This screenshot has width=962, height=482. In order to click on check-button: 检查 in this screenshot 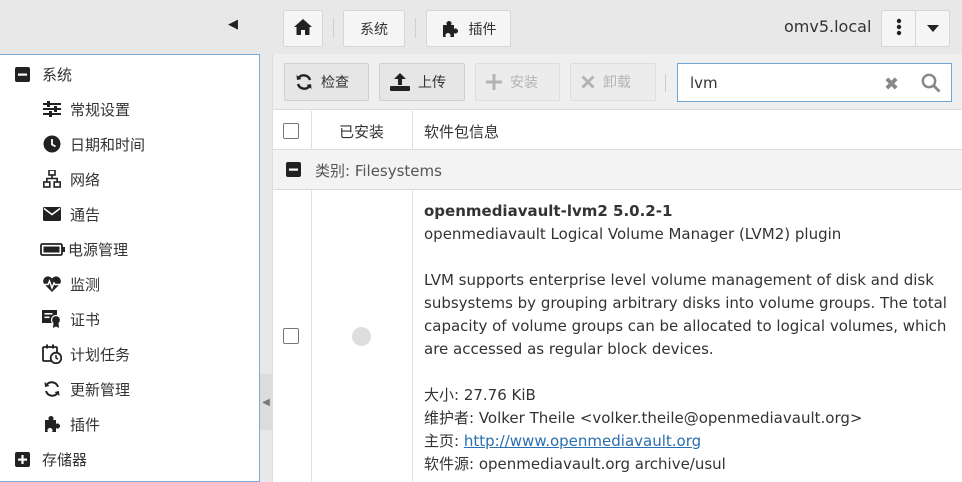, I will do `click(326, 82)`.